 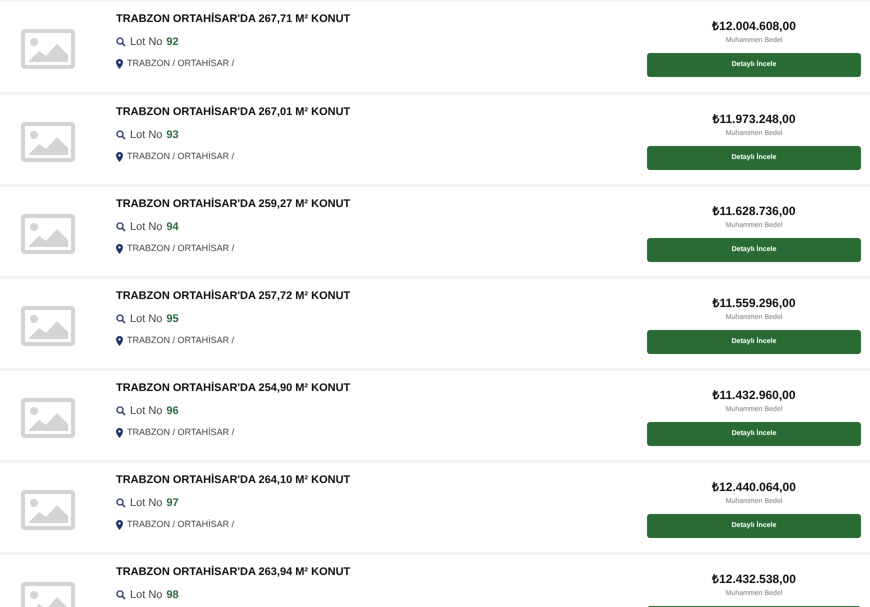 What do you see at coordinates (172, 411) in the screenshot?
I see `lot-number: 96` at bounding box center [172, 411].